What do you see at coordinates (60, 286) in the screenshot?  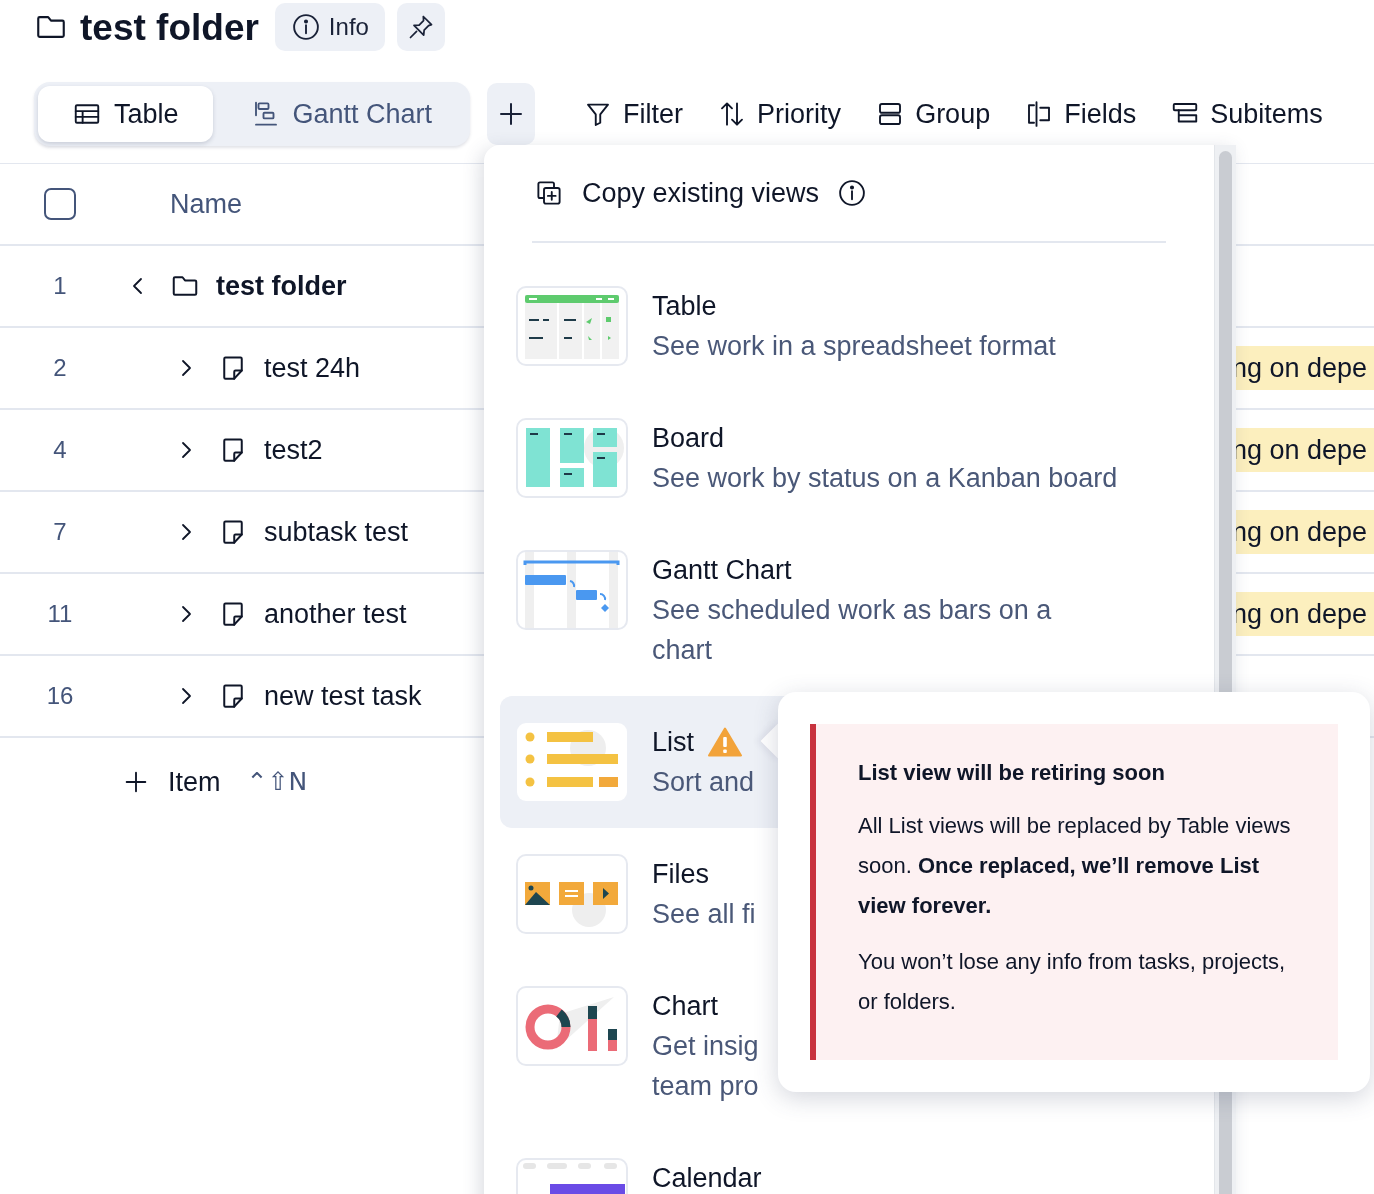 I see `row-number: 1` at bounding box center [60, 286].